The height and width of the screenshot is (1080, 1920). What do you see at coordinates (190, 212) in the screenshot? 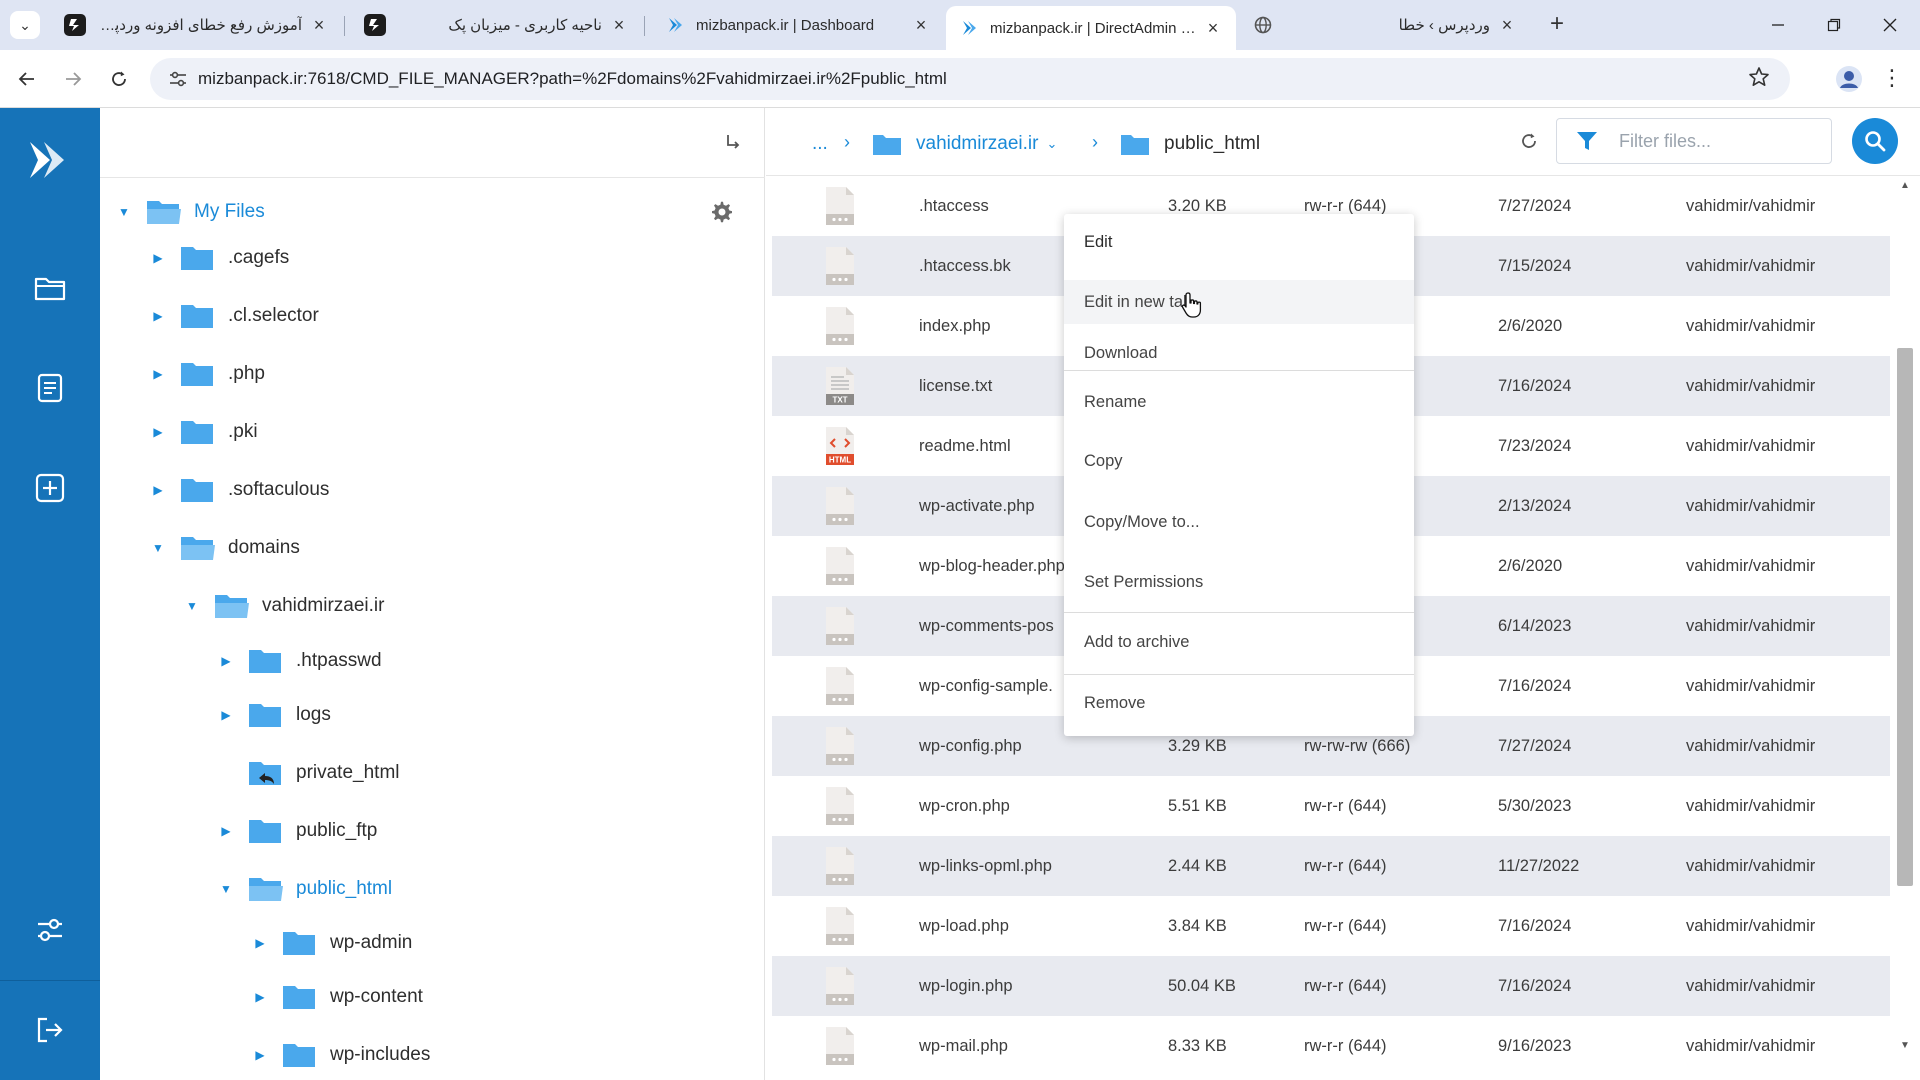
I see `tree-root-my-files: ▼ My Files` at bounding box center [190, 212].